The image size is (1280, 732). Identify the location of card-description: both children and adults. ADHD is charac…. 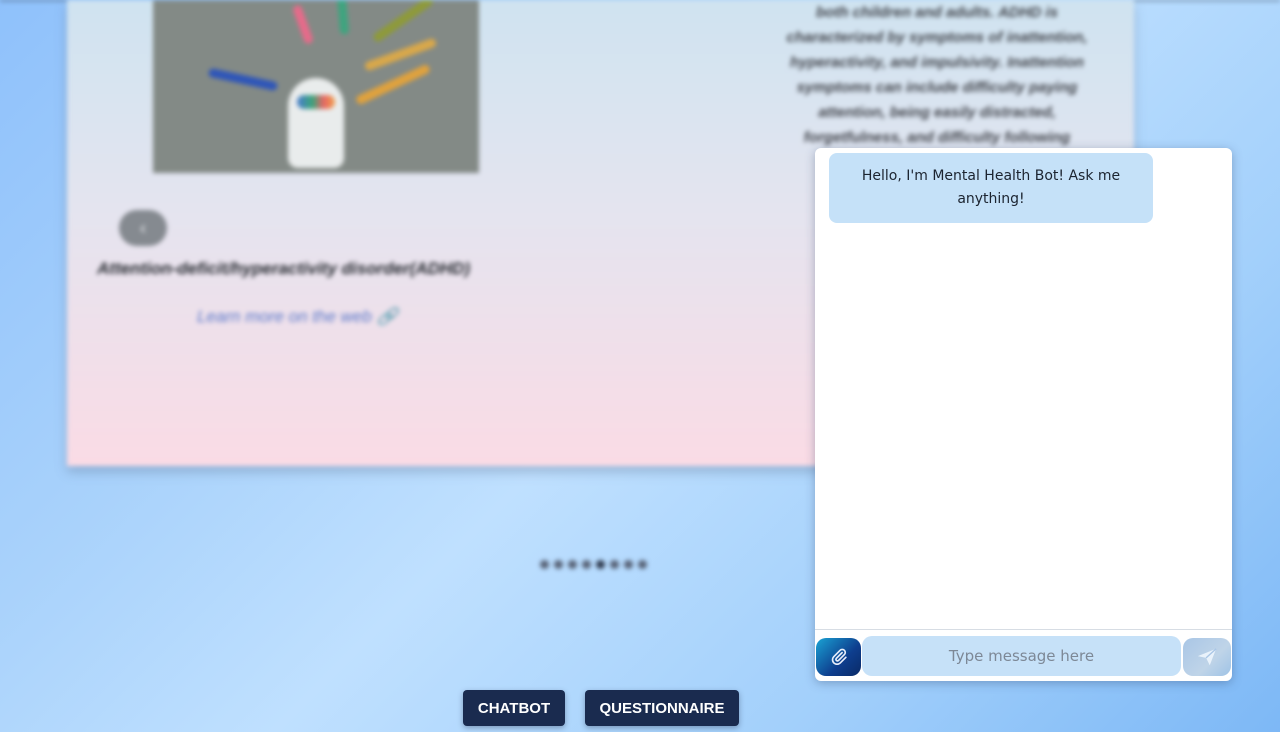
(937, 75).